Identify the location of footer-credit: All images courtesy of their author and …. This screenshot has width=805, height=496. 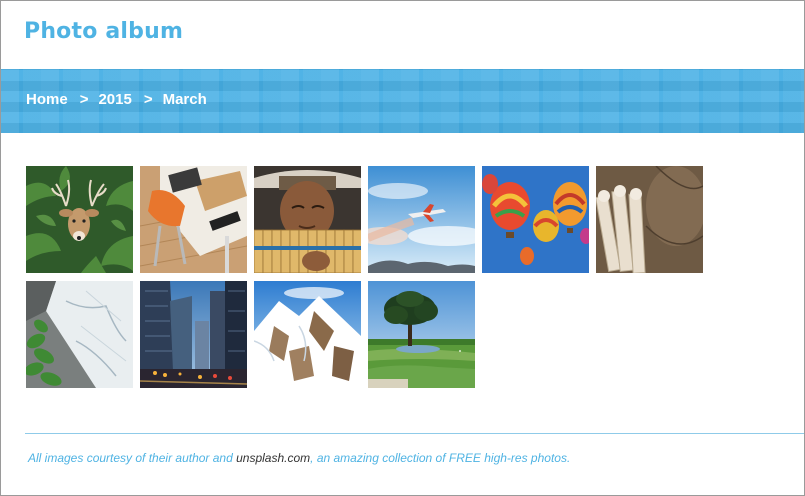
(299, 458).